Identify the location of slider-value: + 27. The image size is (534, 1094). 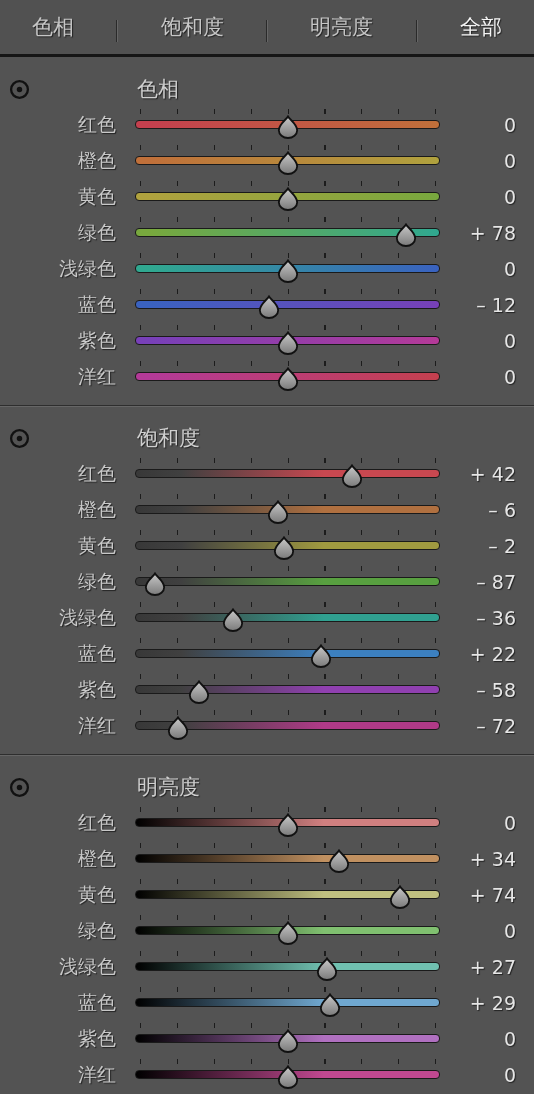
(492, 967).